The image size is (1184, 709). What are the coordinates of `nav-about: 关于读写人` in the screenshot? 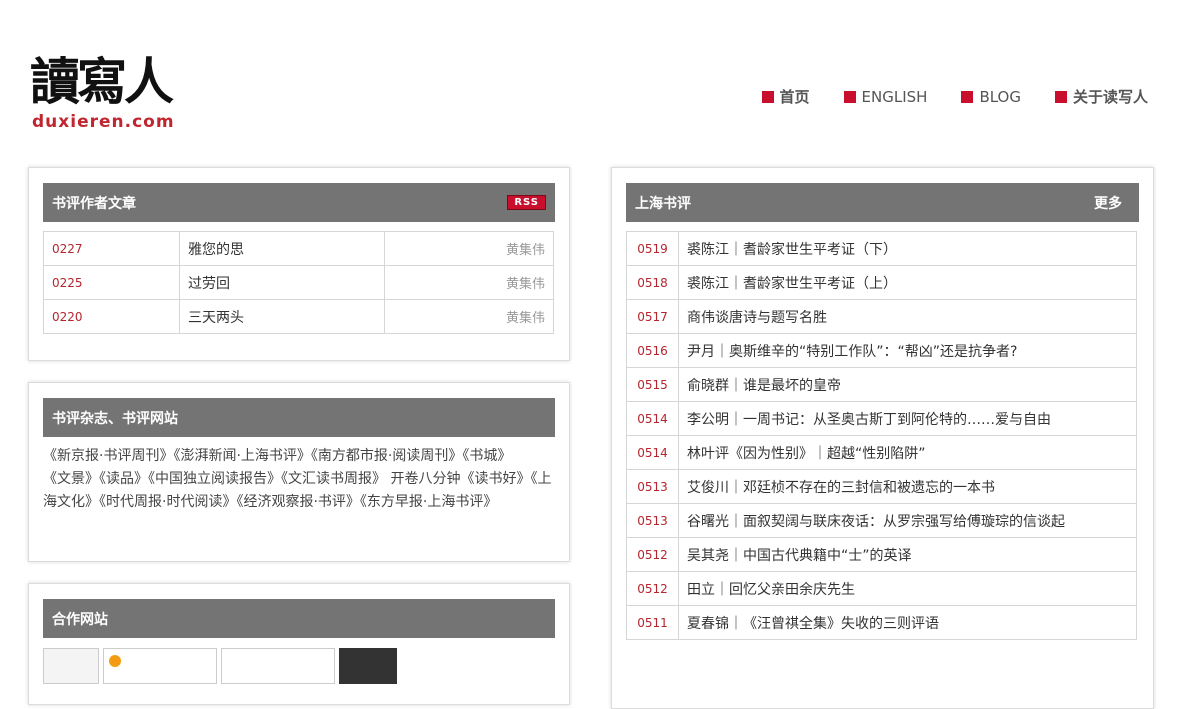 It's located at (1101, 96).